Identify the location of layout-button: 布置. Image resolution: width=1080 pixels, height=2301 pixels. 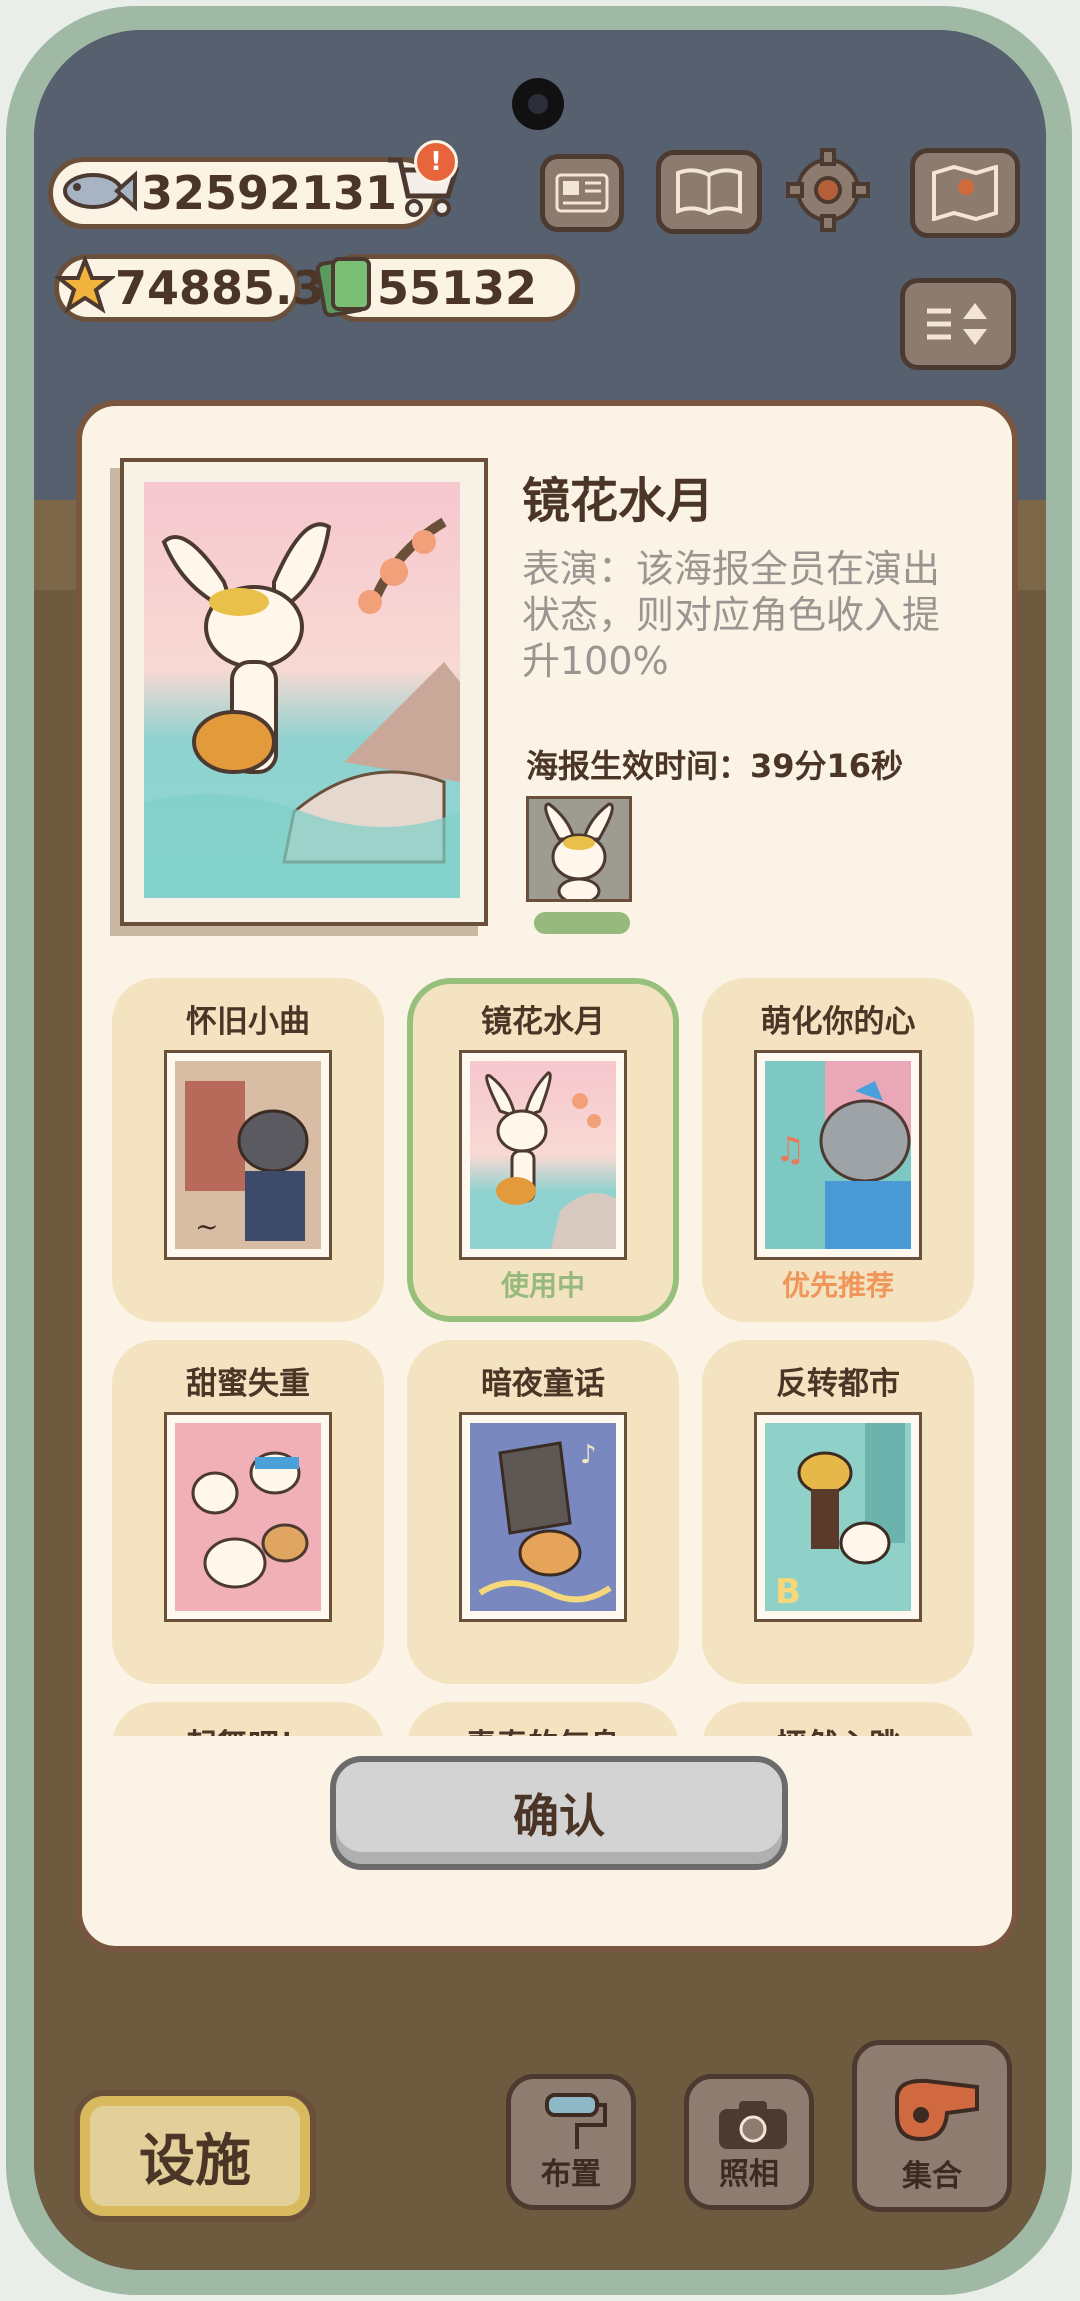
(571, 2142).